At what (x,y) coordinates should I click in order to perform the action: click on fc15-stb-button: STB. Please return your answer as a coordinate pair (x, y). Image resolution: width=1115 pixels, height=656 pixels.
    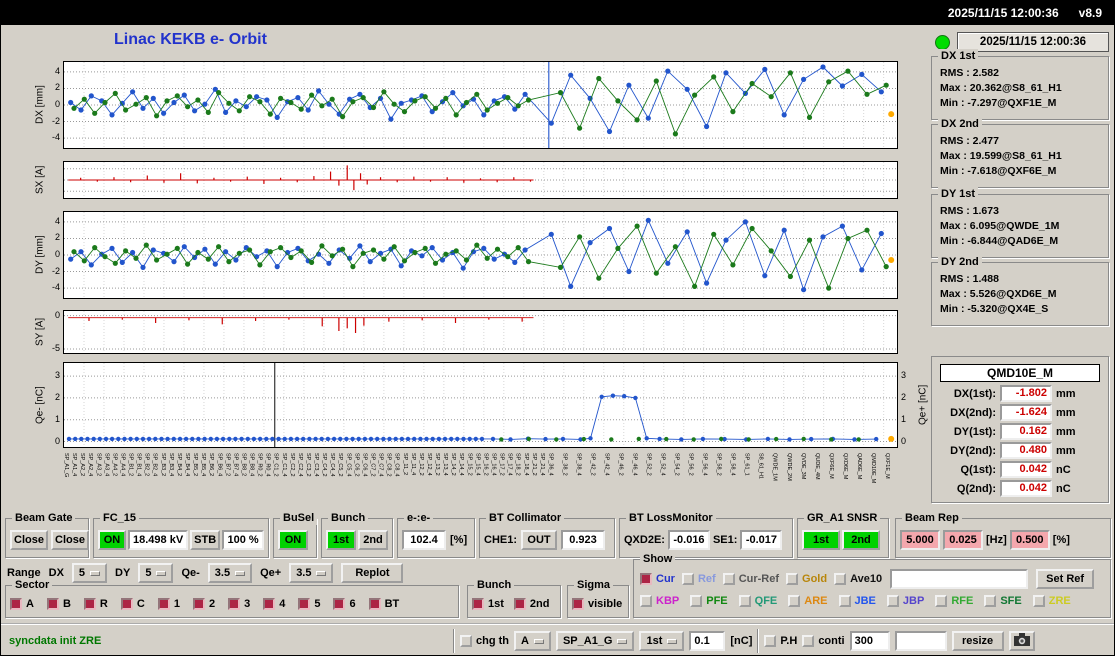
    Looking at the image, I should click on (205, 540).